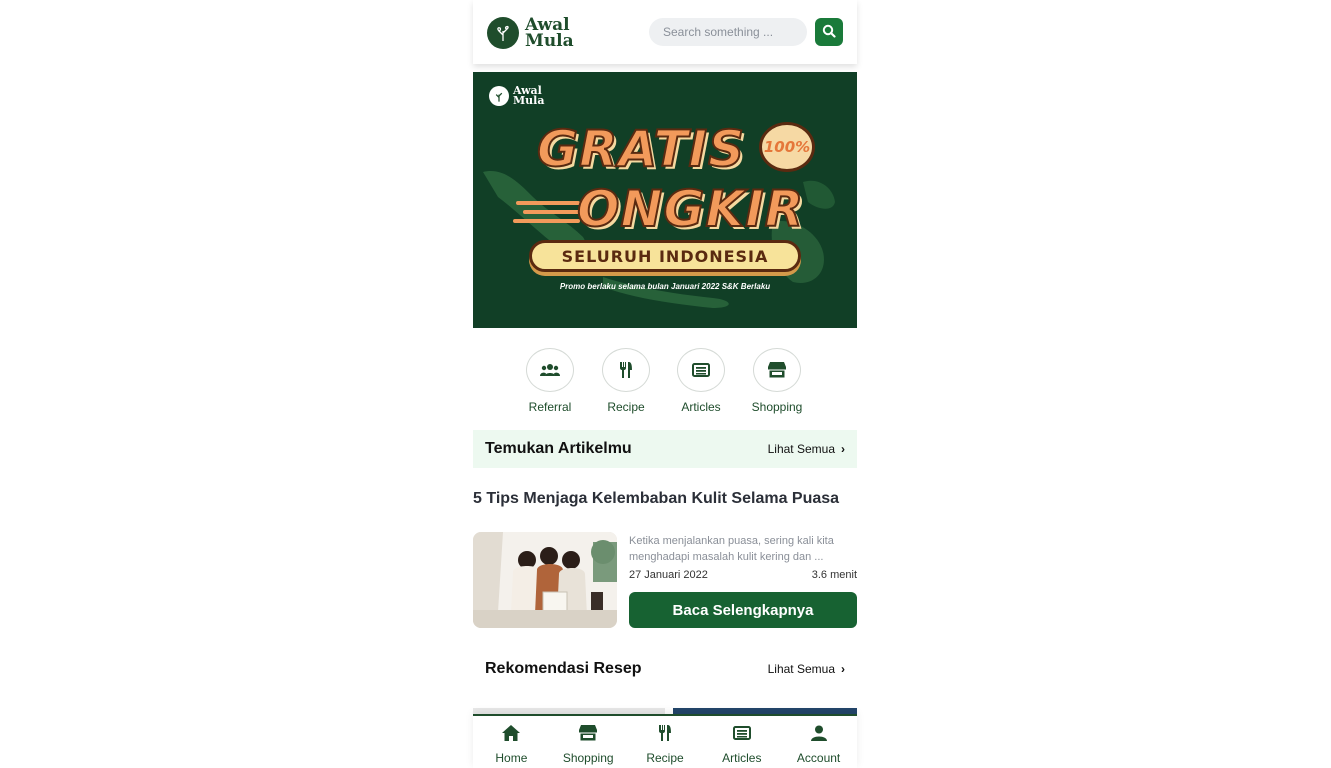 Image resolution: width=1331 pixels, height=768 pixels. What do you see at coordinates (511, 735) in the screenshot?
I see `home-icon` at bounding box center [511, 735].